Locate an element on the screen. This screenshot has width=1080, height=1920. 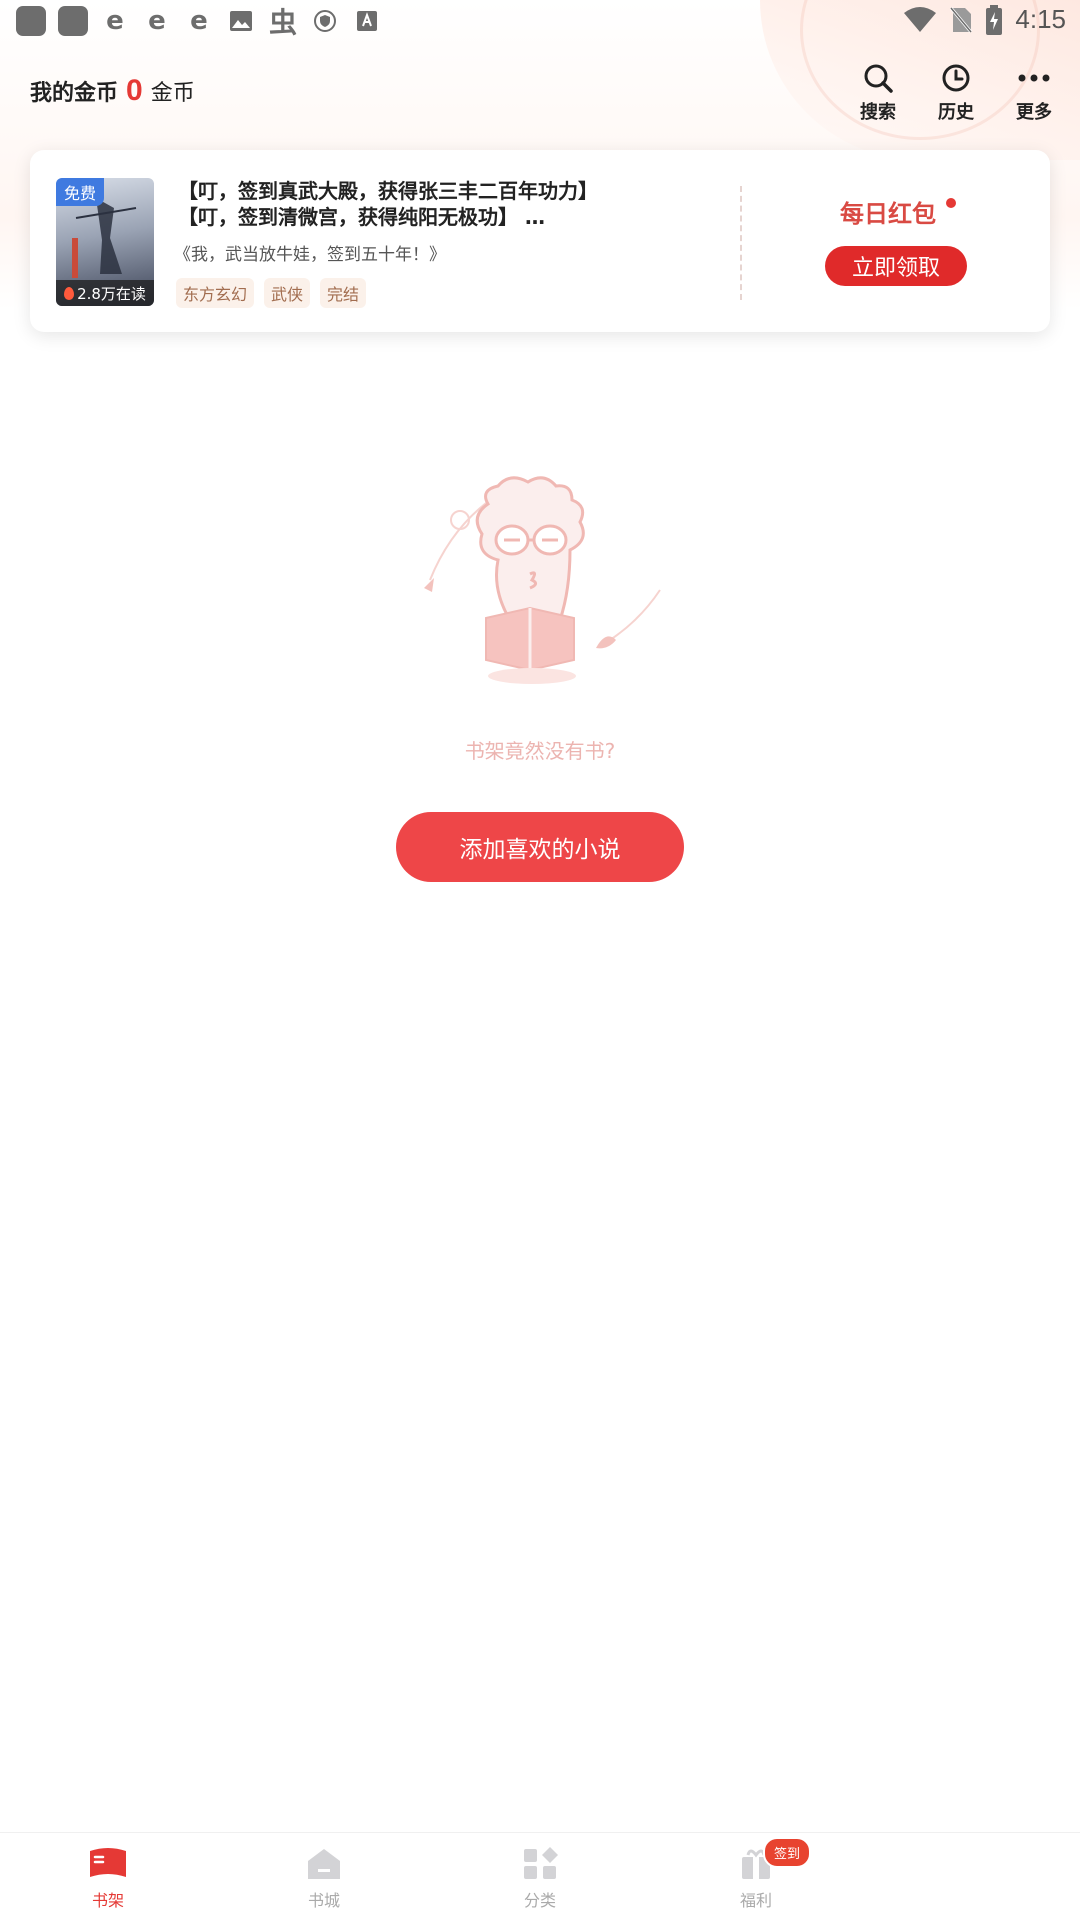
book-tags: 东方玄幻 武侠 完结 is located at coordinates (271, 293).